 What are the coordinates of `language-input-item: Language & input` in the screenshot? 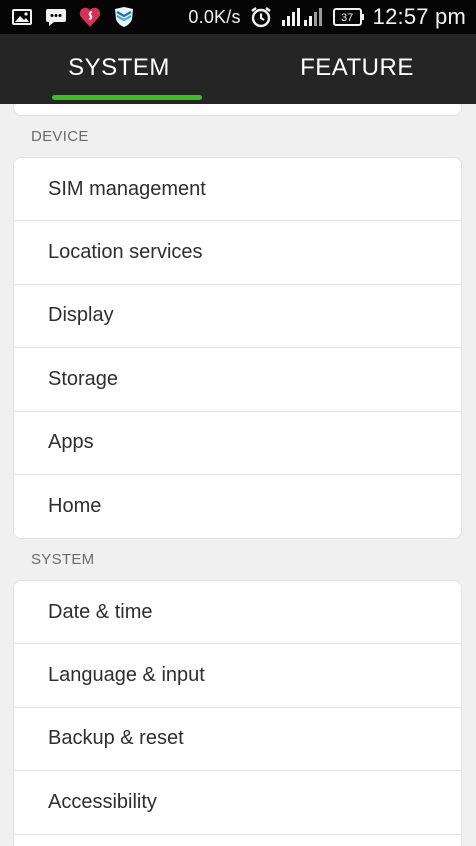 It's located at (237, 676).